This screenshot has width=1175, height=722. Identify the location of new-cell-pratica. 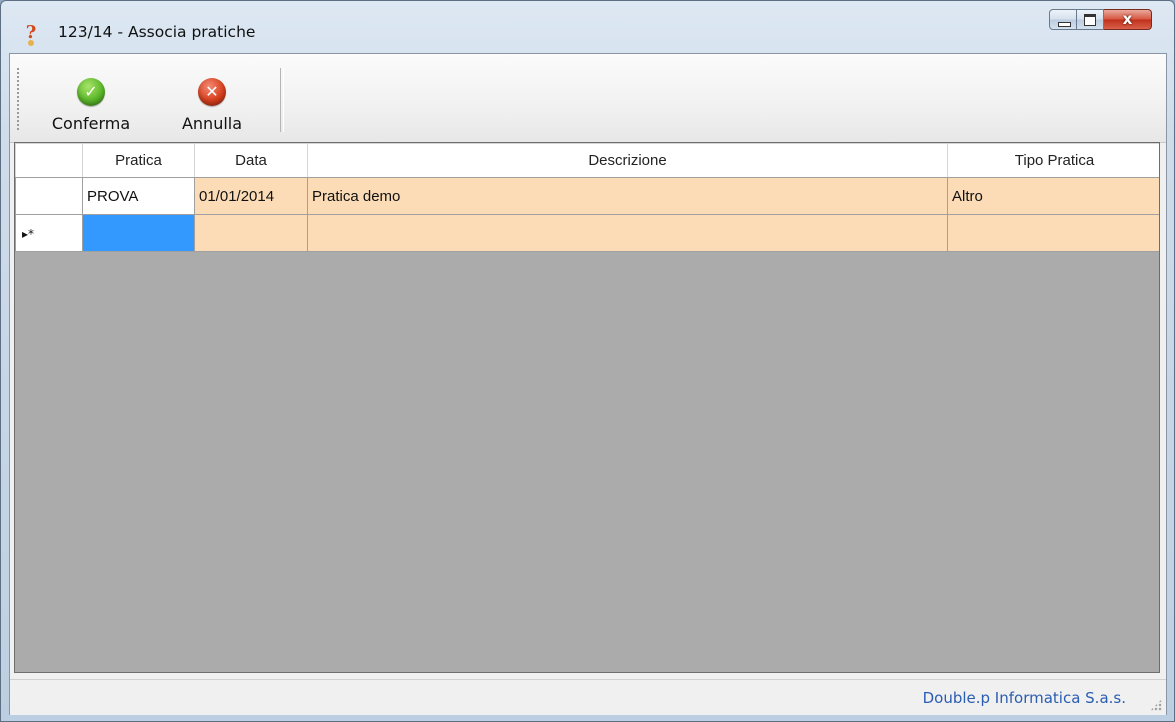
(138, 233).